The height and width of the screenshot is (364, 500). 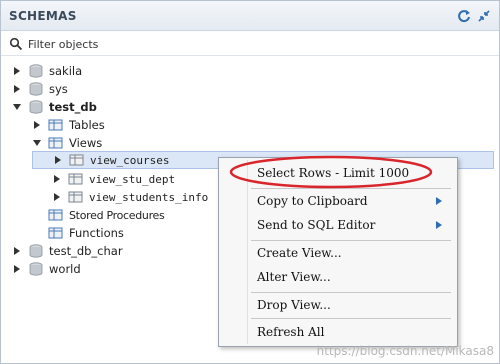 I want to click on search-icon, so click(x=16, y=44).